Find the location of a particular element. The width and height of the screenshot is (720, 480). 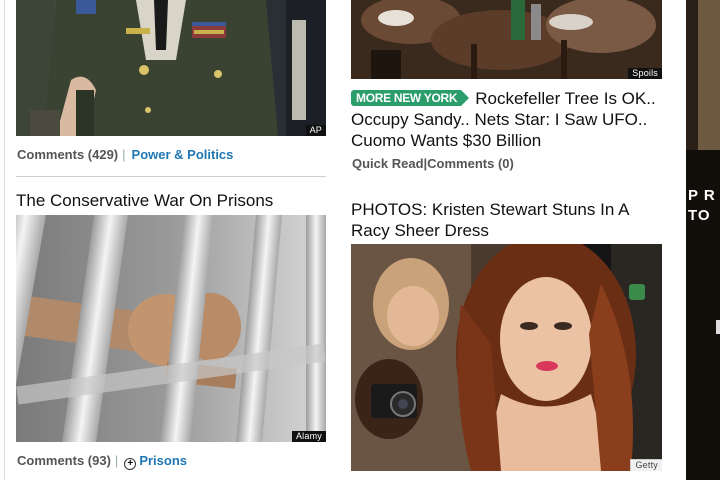

right-ad-panel: P R TO is located at coordinates (703, 240).